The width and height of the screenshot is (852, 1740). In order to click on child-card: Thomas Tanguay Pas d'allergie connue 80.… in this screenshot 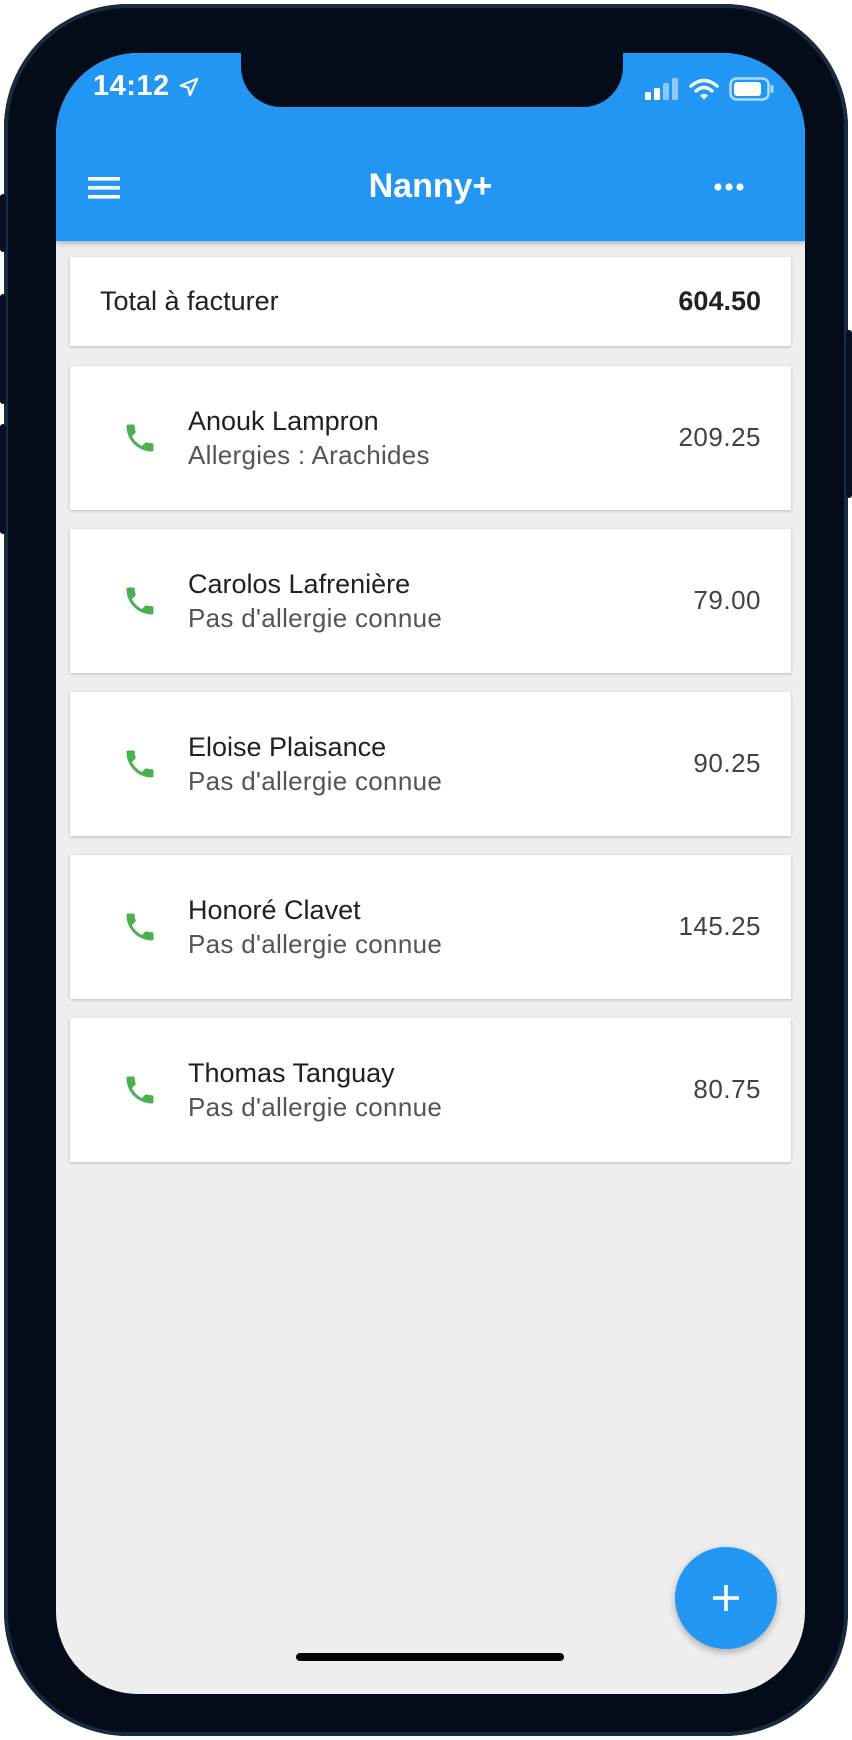, I will do `click(430, 1090)`.